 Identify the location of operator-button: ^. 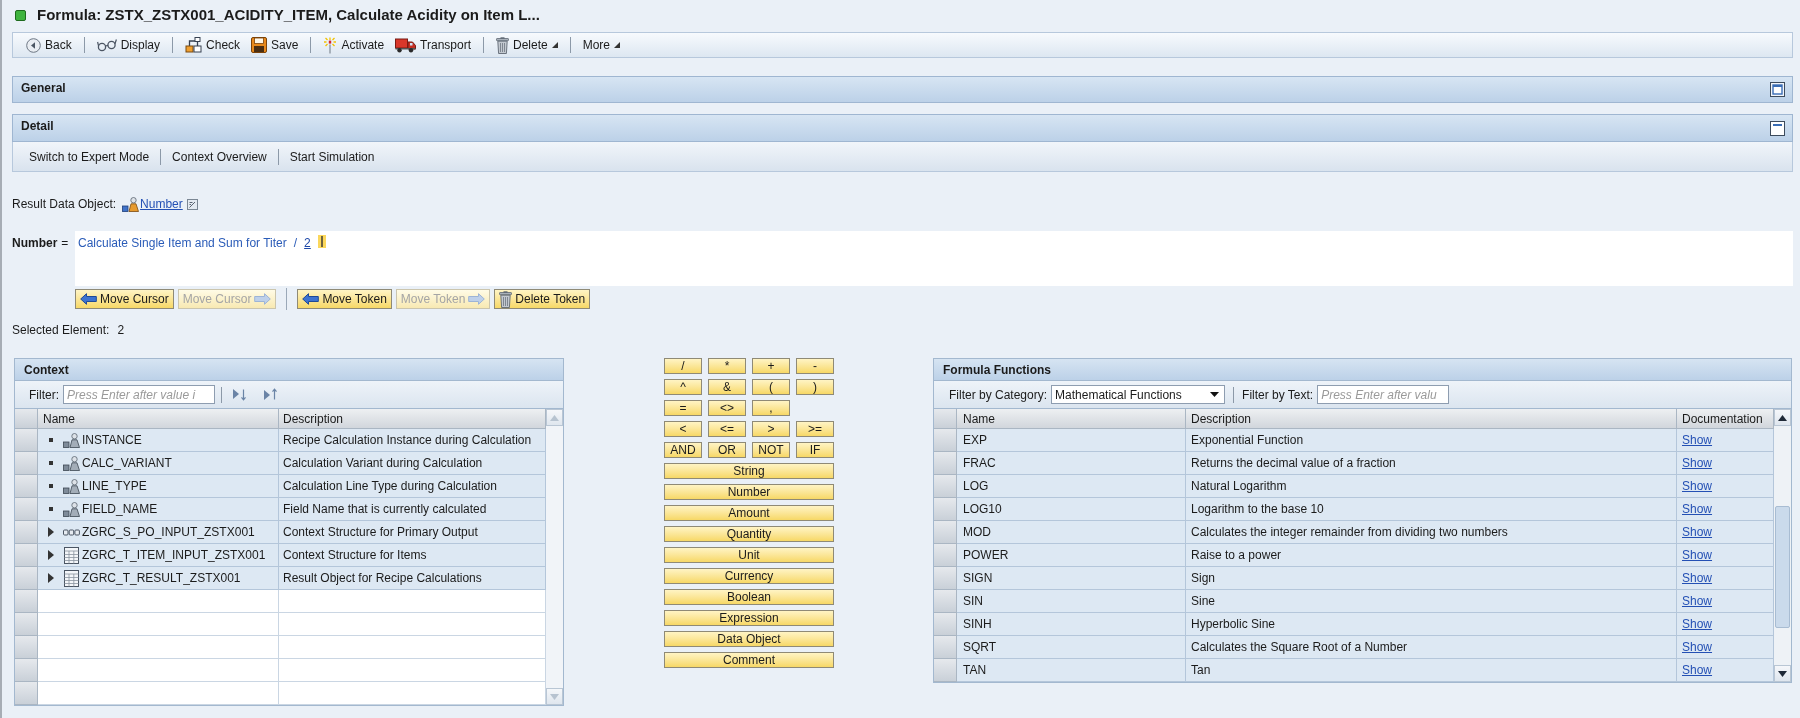
(683, 387).